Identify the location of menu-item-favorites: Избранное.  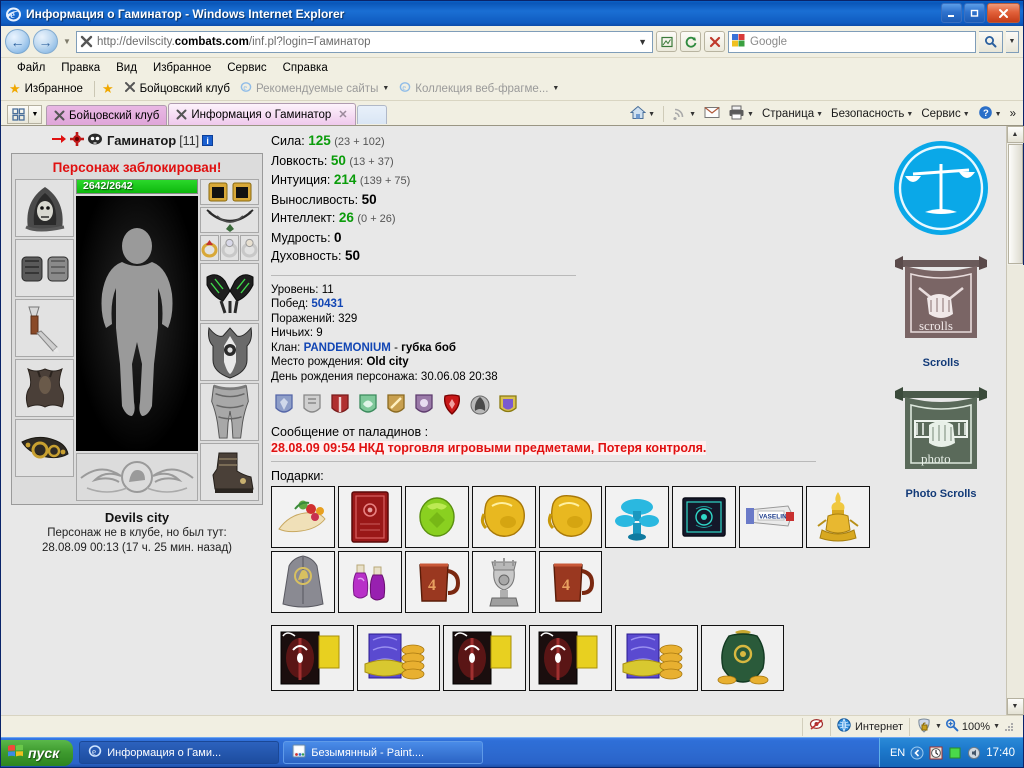
(182, 68).